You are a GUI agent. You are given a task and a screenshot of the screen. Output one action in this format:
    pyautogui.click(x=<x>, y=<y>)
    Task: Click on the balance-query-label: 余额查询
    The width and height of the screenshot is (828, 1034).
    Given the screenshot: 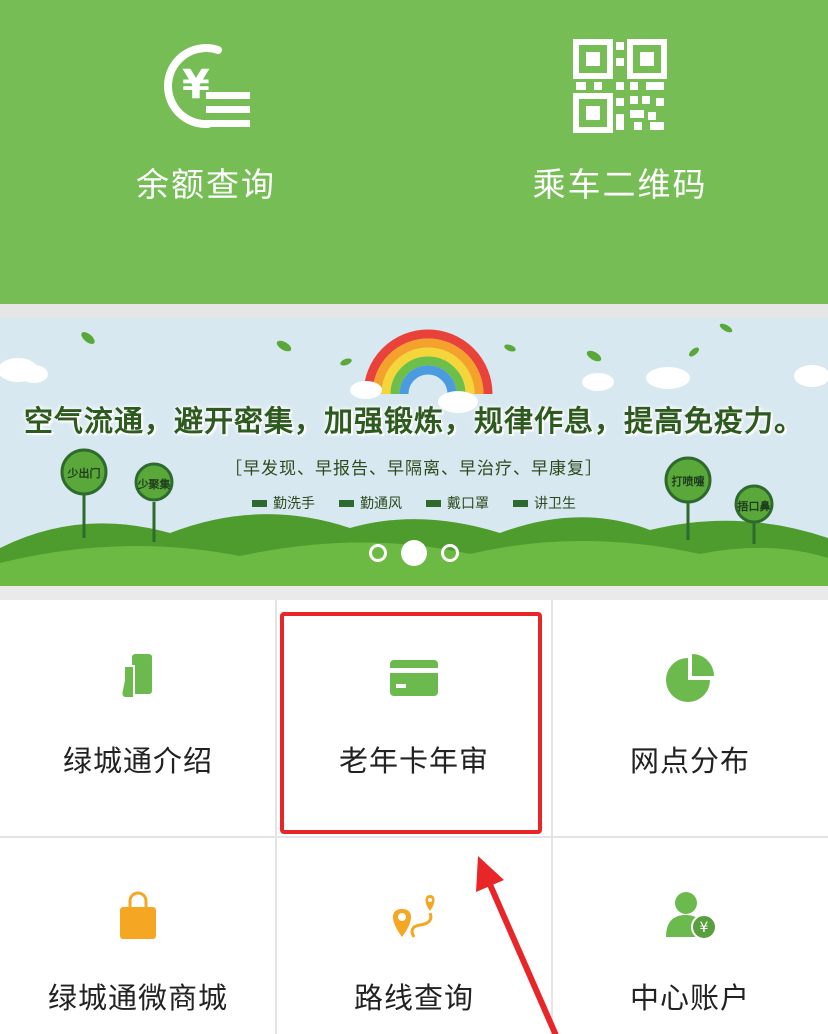 What is the action you would take?
    pyautogui.click(x=206, y=184)
    